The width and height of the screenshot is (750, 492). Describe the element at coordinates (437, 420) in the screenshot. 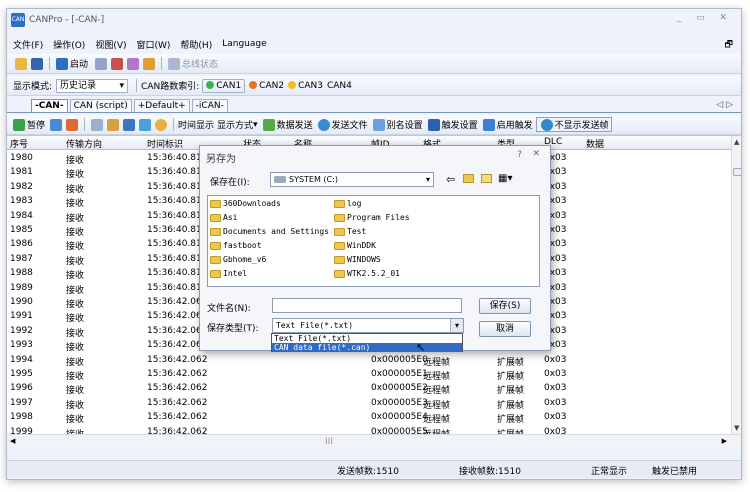

I see `cell-fmt: 远程帧` at that location.